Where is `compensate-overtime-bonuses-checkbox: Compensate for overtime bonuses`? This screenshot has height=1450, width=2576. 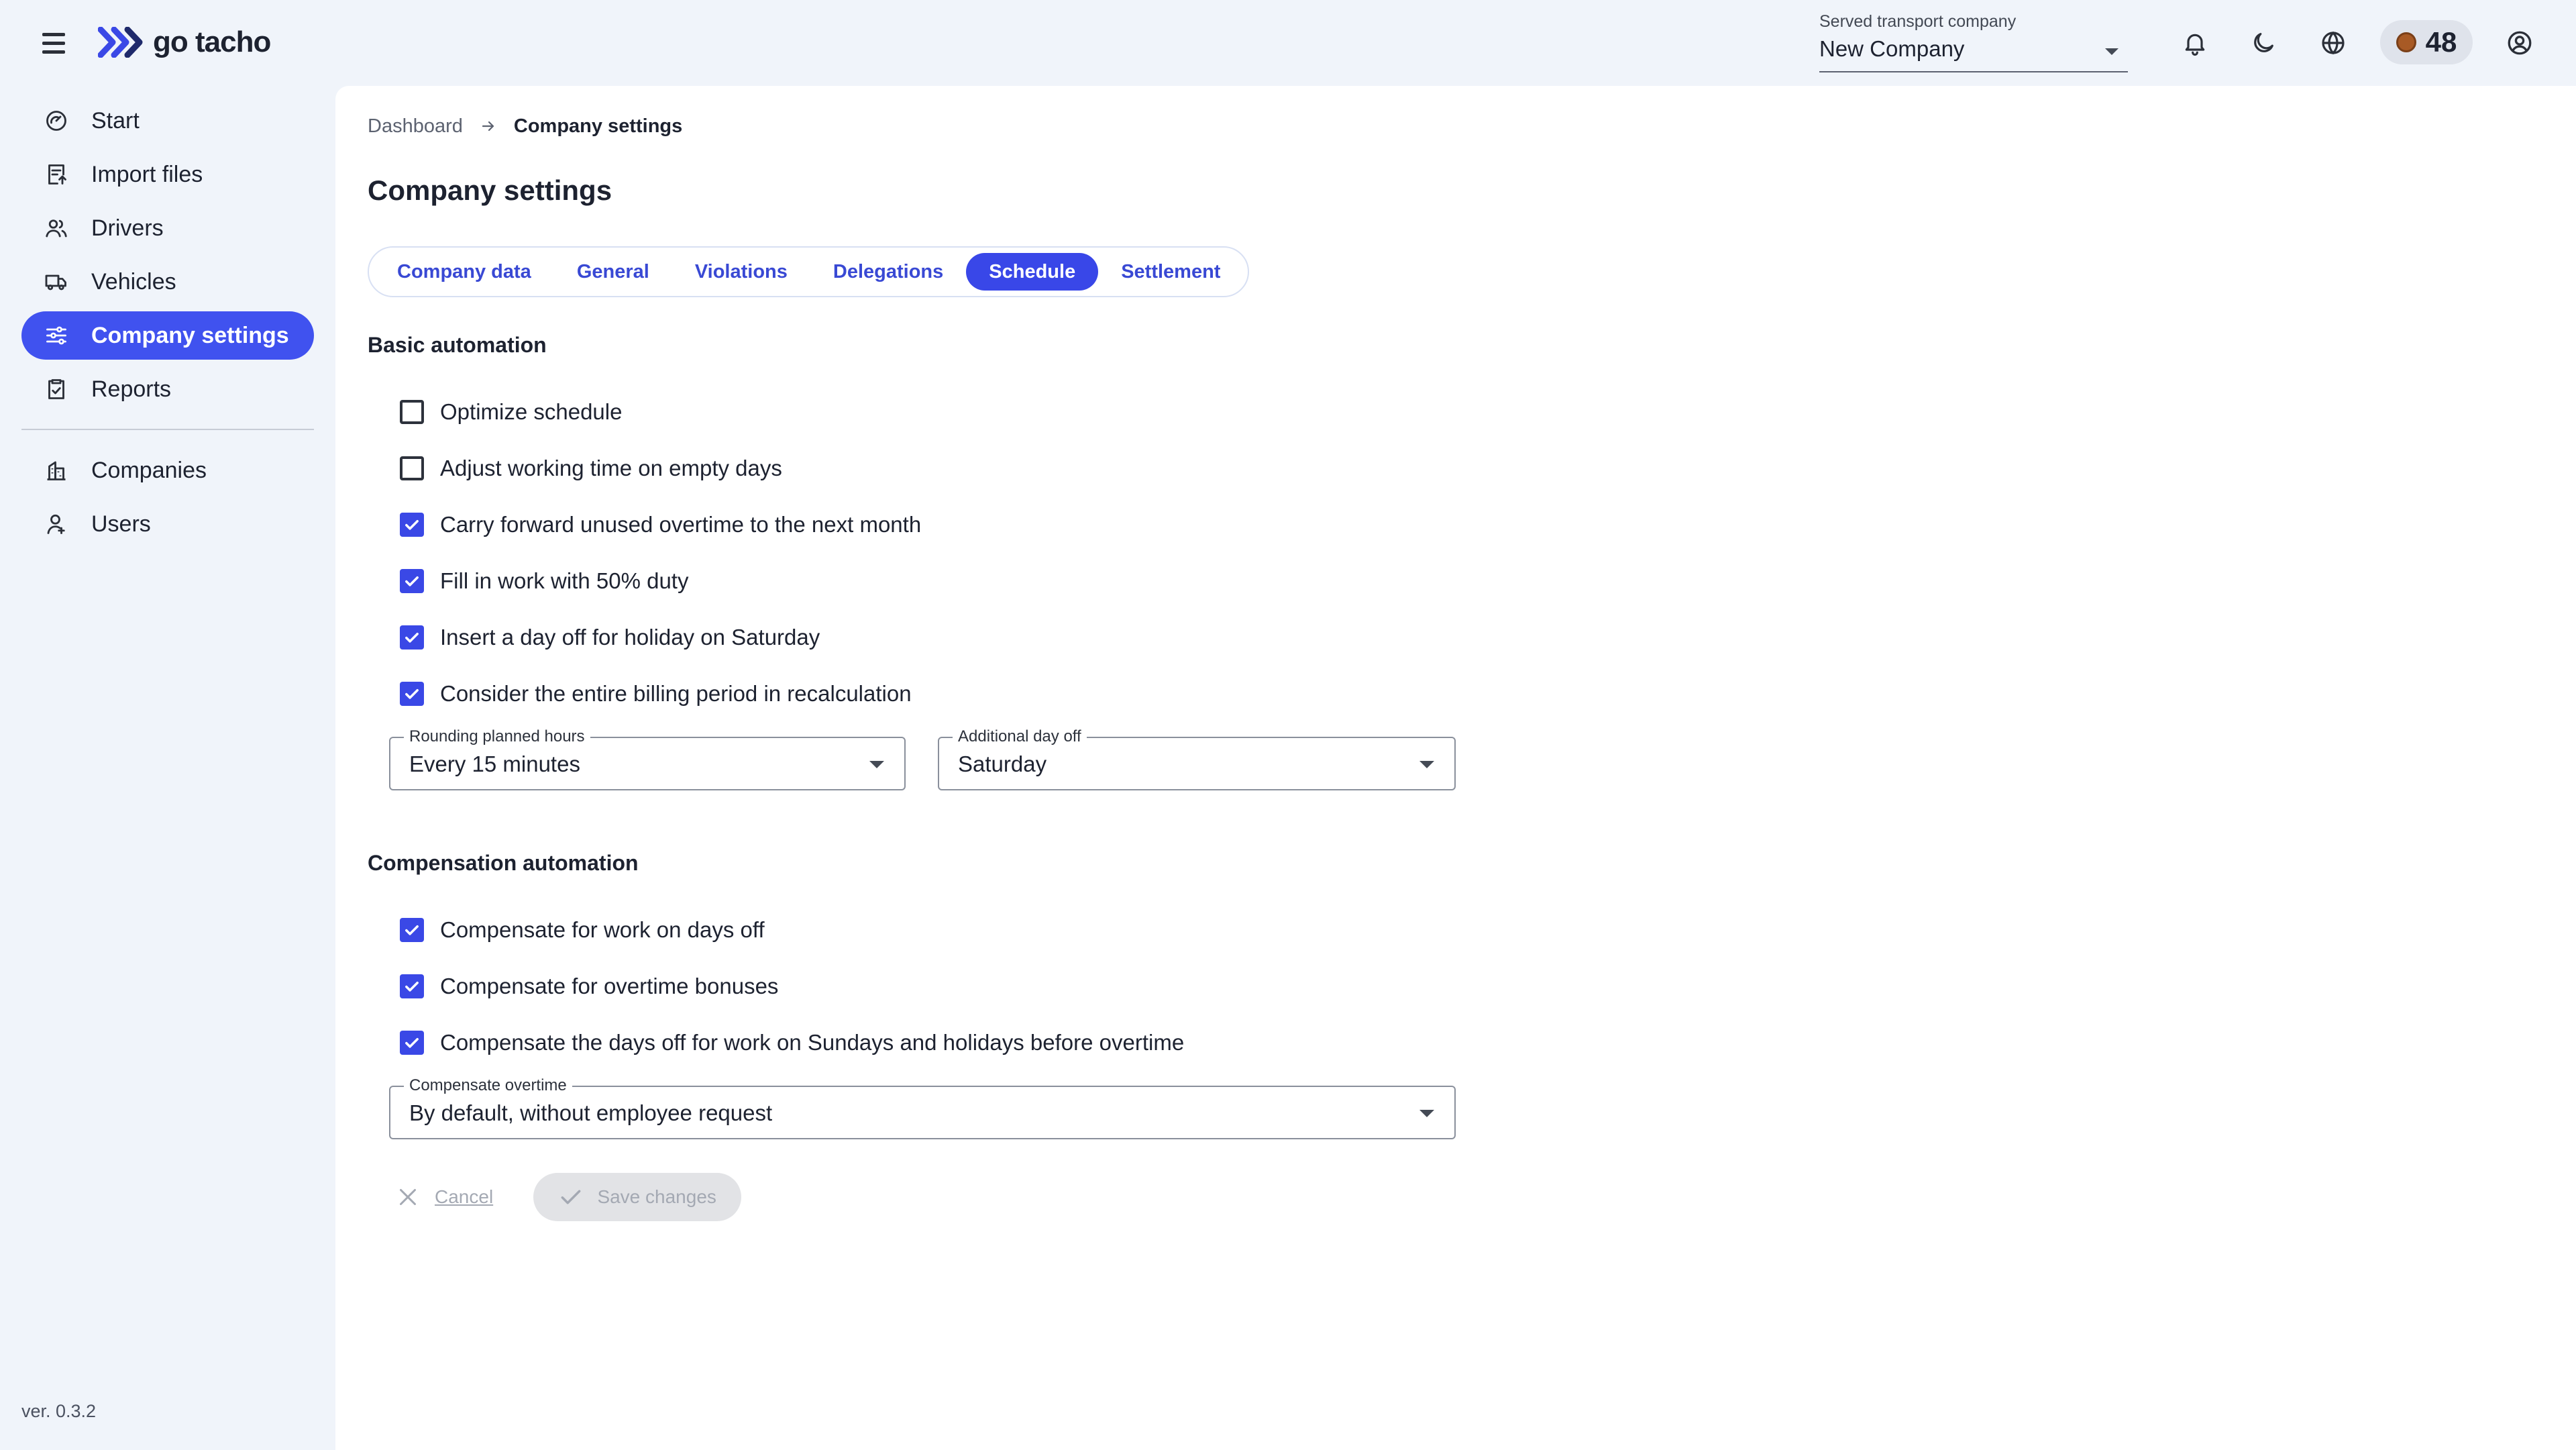 compensate-overtime-bonuses-checkbox: Compensate for overtime bonuses is located at coordinates (589, 986).